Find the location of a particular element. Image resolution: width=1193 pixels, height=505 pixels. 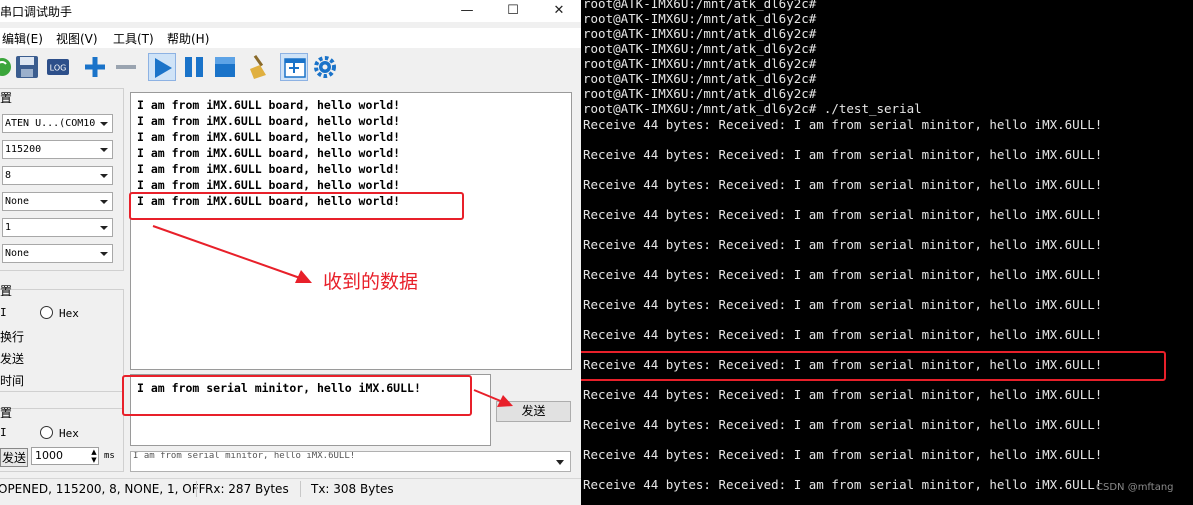

recv-hex-label: Hex is located at coordinates (69, 313).